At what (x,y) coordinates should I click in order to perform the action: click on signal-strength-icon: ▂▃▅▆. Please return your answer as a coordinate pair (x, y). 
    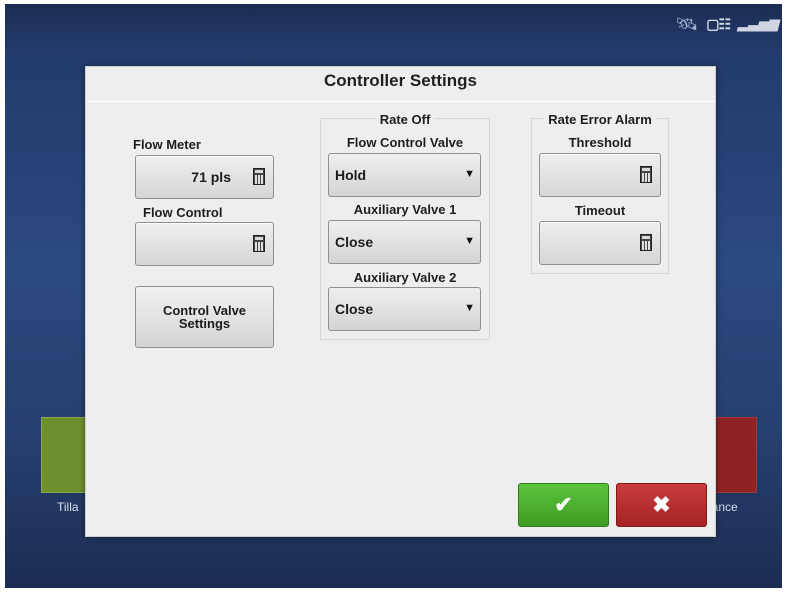
    Looking at the image, I should click on (758, 24).